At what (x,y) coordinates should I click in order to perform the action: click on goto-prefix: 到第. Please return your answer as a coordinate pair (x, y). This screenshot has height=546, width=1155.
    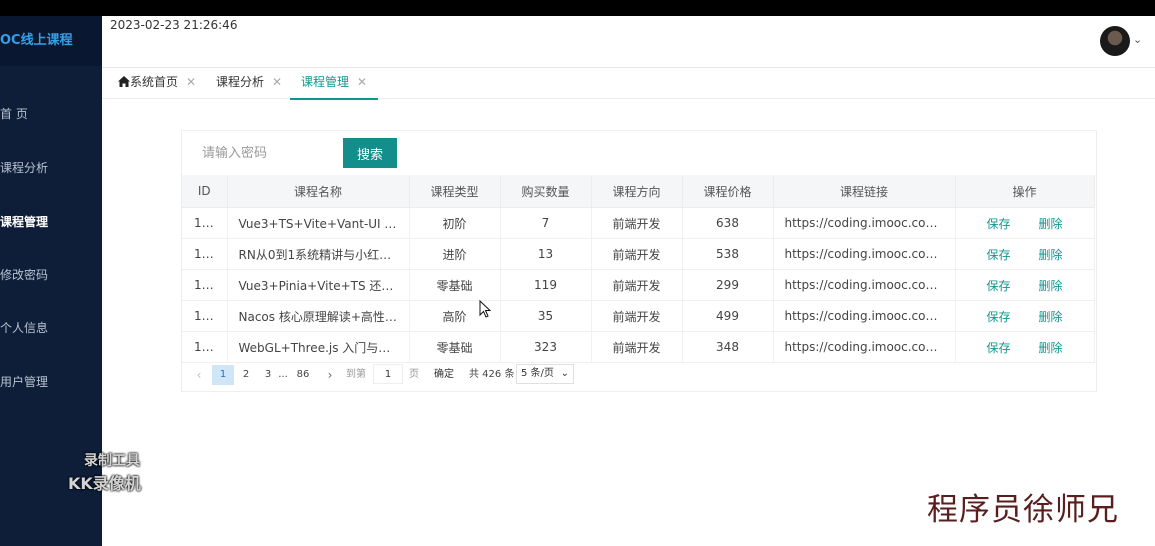
    Looking at the image, I should click on (356, 374).